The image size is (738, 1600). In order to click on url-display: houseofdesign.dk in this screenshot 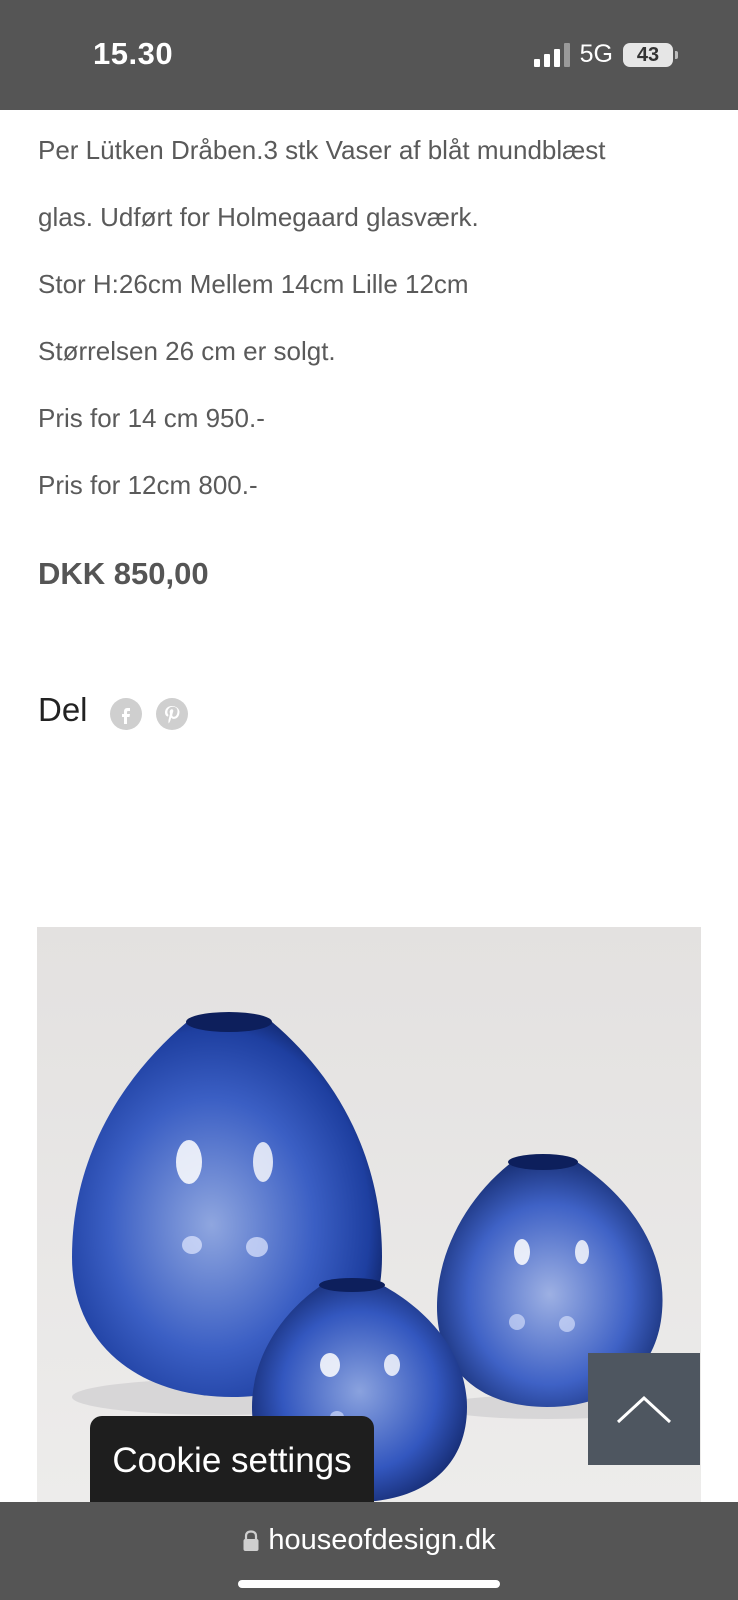, I will do `click(369, 1540)`.